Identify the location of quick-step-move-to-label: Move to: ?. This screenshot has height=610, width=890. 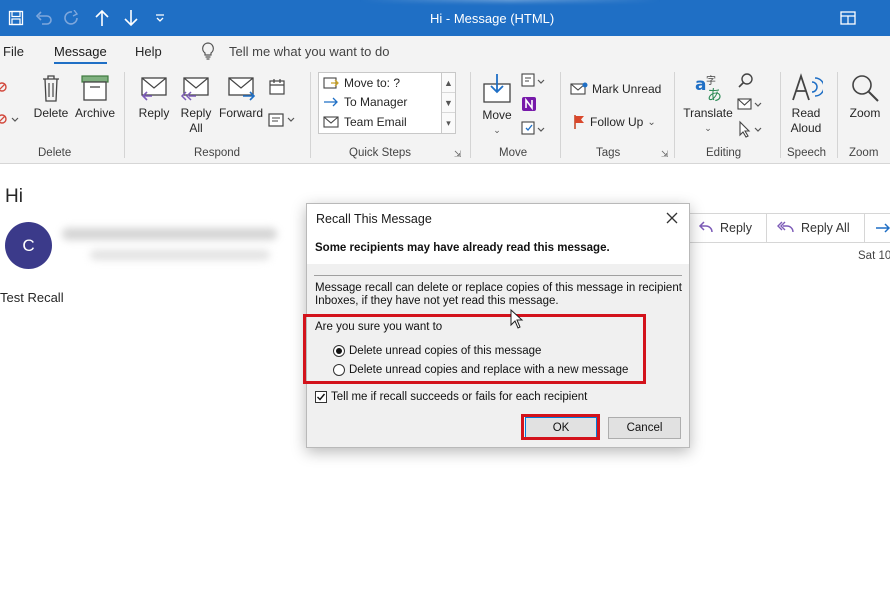
(372, 83).